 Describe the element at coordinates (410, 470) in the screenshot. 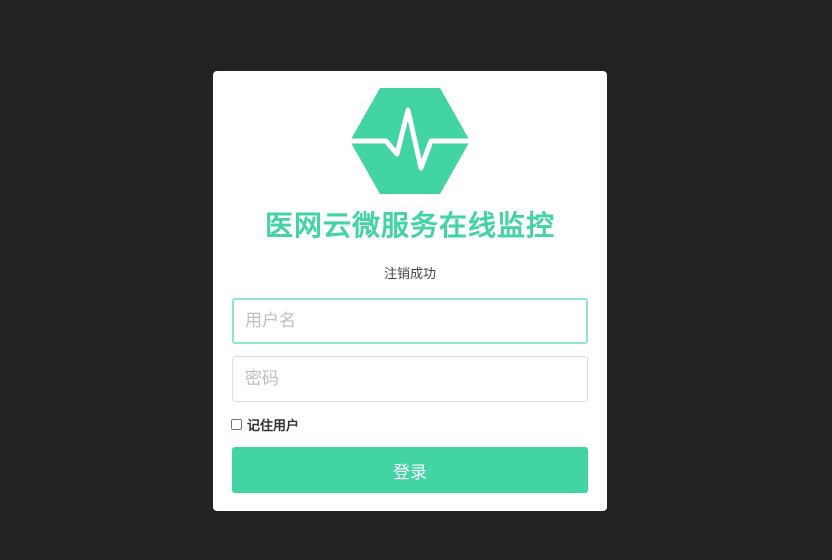

I see `login-button: 登录` at that location.